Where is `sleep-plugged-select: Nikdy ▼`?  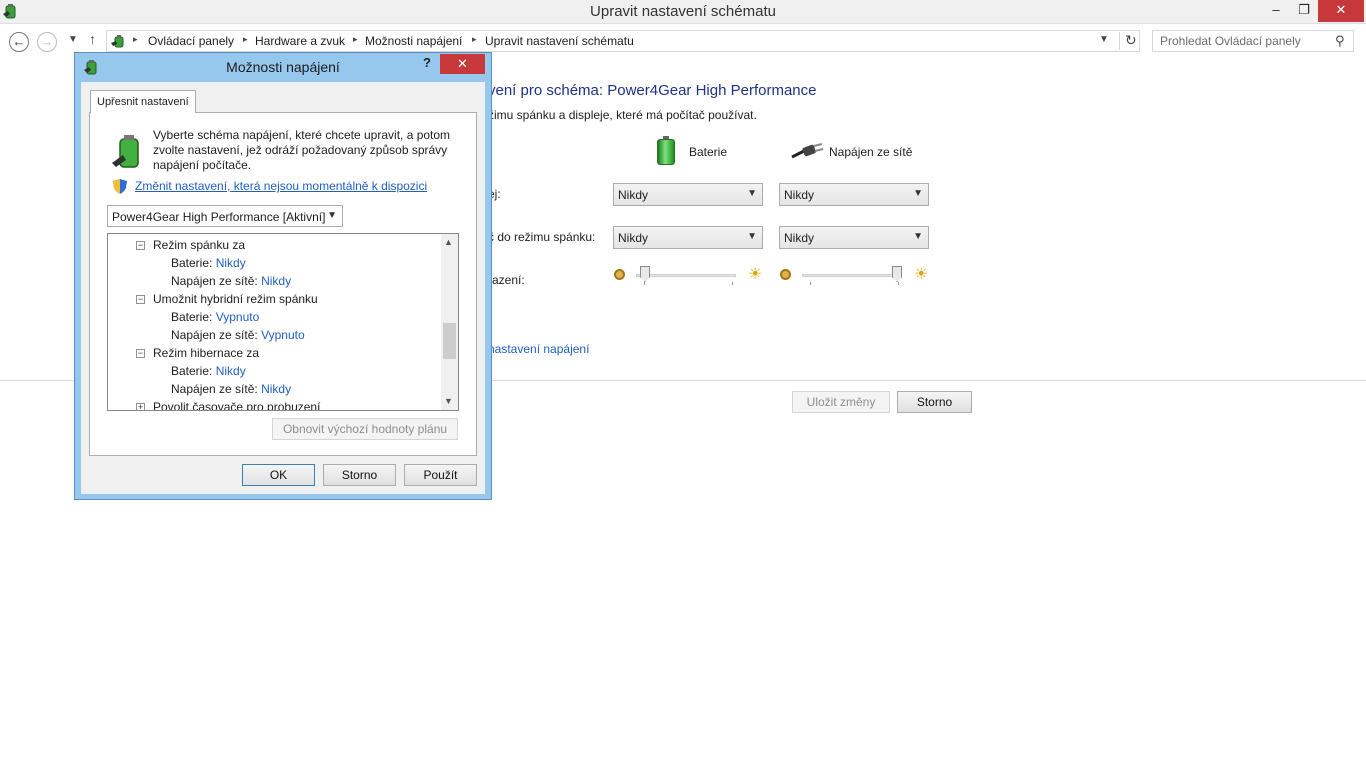 sleep-plugged-select: Nikdy ▼ is located at coordinates (854, 237).